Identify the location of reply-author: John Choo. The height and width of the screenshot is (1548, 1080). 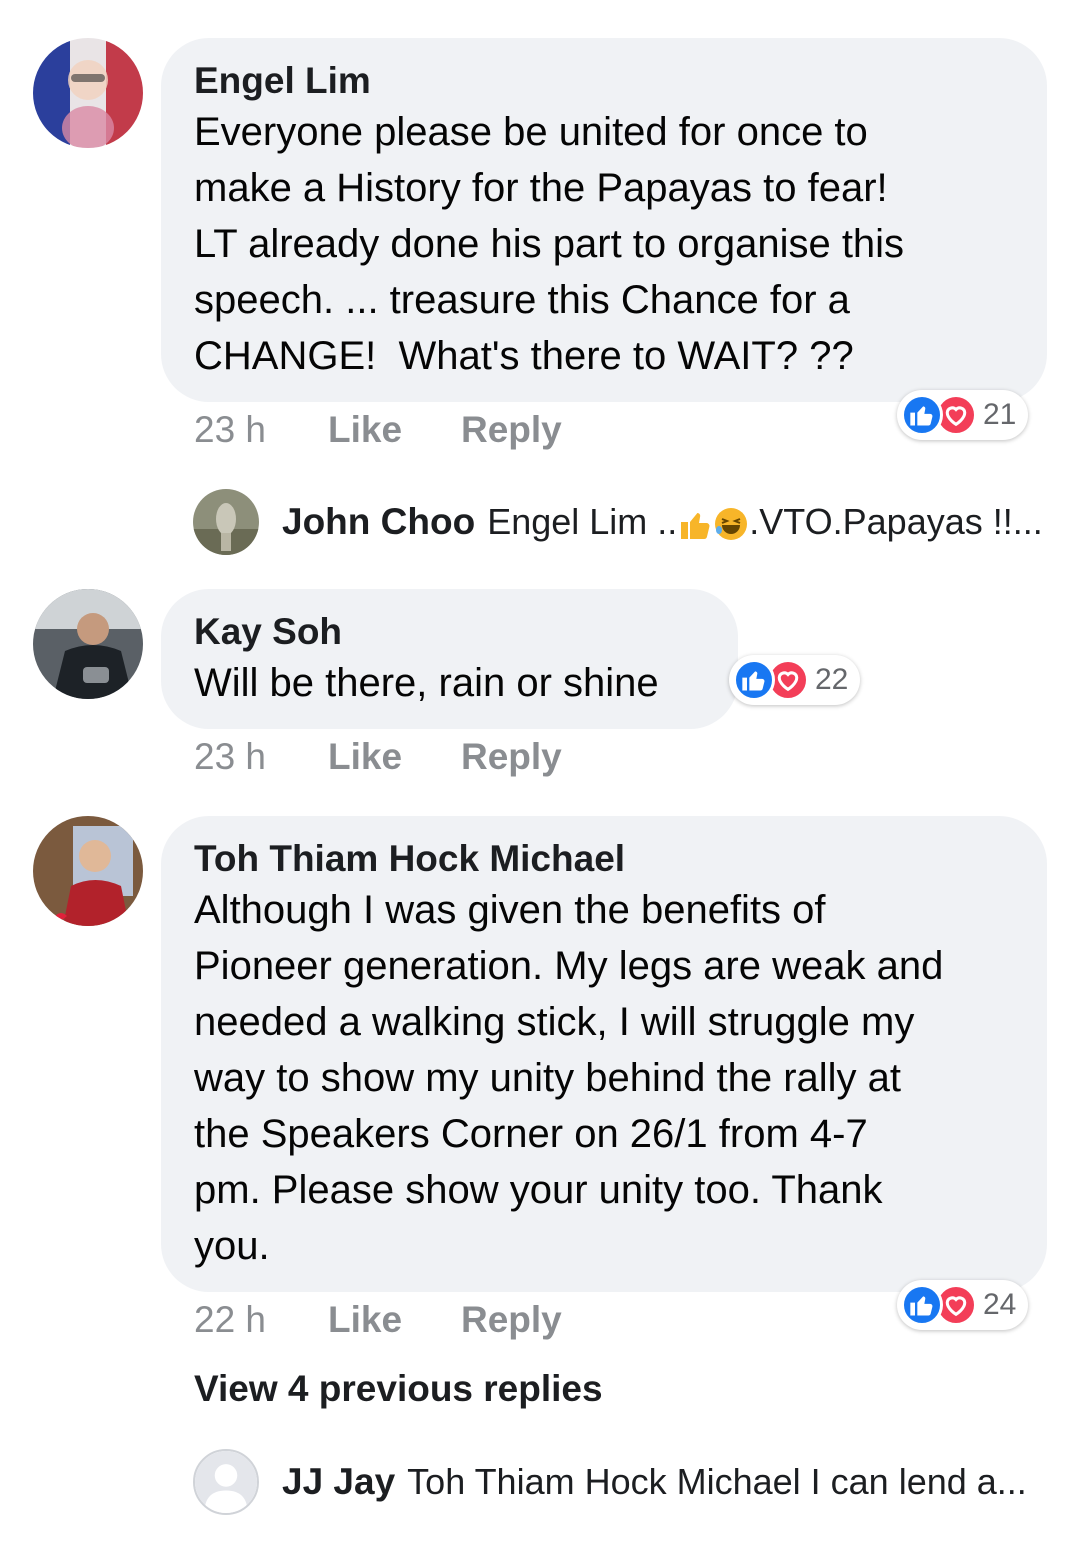
(378, 522).